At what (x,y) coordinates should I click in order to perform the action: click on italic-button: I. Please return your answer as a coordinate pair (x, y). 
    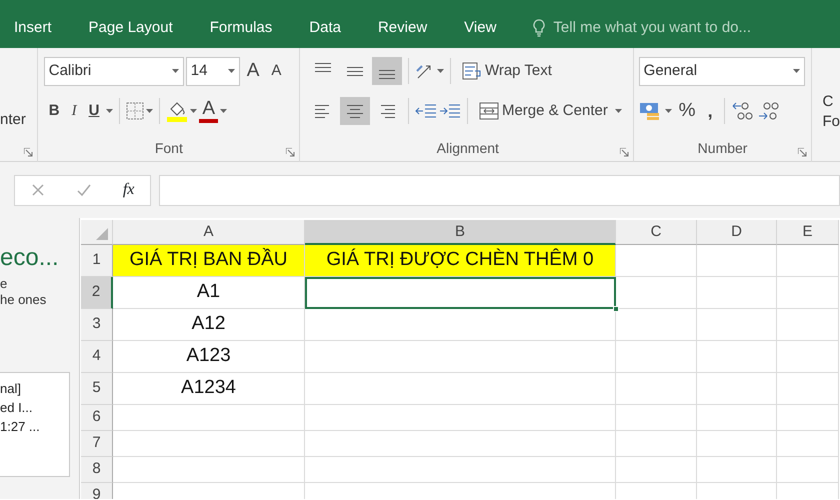
    Looking at the image, I should click on (74, 111).